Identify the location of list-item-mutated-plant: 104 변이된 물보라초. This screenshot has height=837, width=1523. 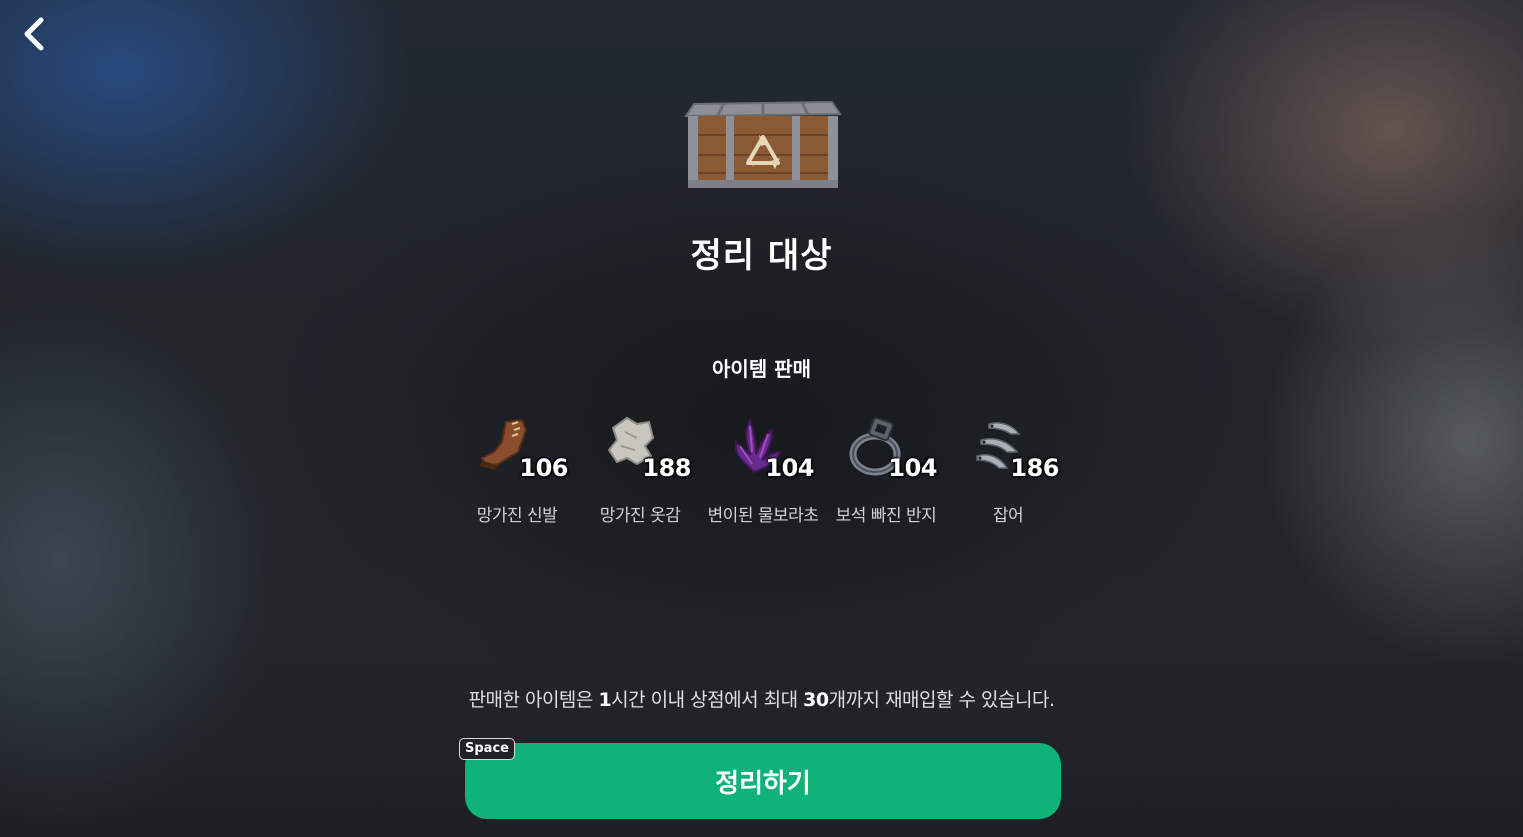
(763, 472).